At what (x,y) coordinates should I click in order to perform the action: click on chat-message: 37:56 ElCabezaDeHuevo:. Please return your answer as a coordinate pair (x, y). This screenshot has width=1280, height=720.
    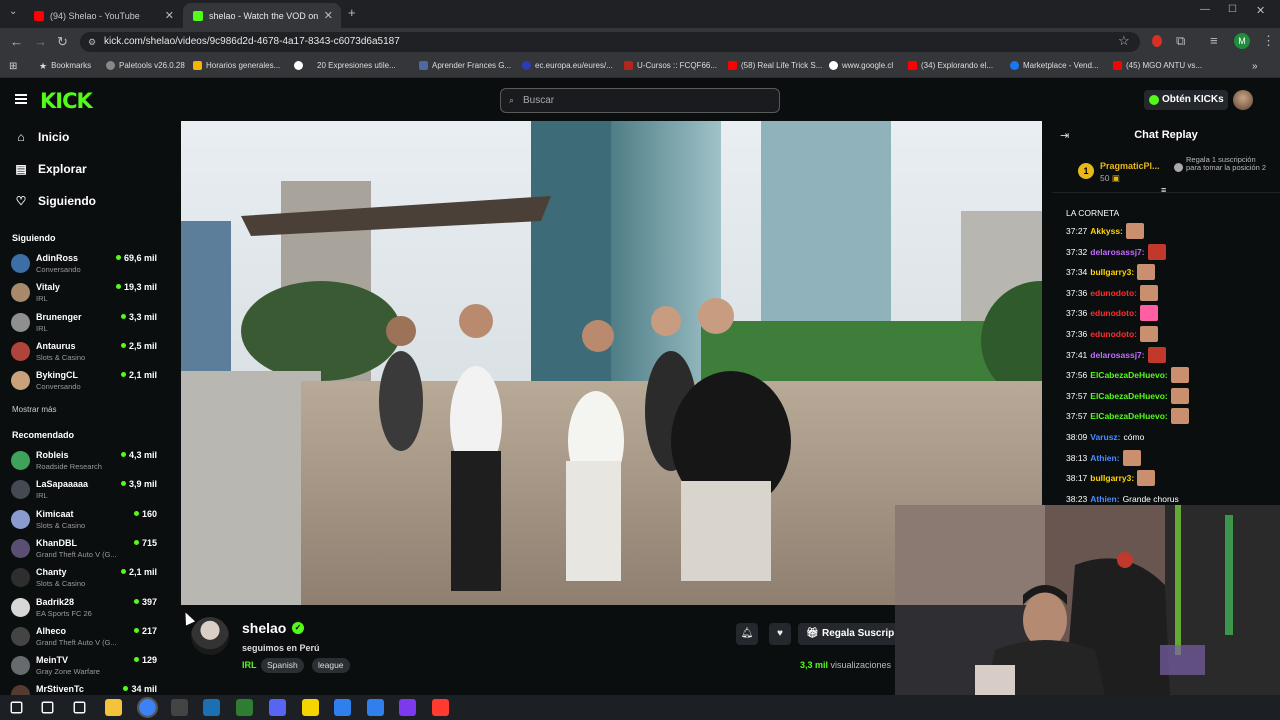
    Looking at the image, I should click on (1127, 375).